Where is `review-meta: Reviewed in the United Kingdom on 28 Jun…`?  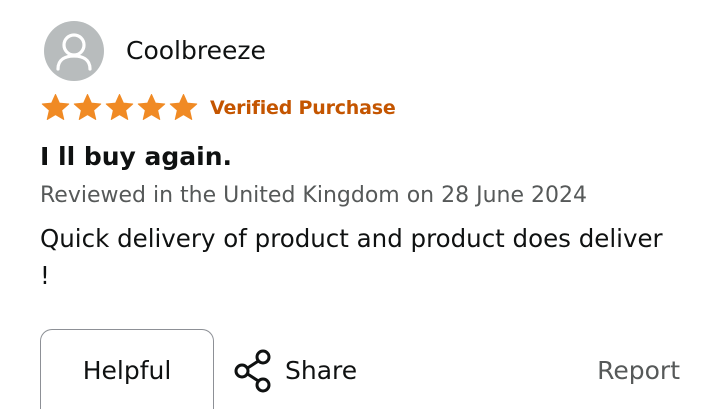 review-meta: Reviewed in the United Kingdom on 28 Jun… is located at coordinates (313, 195).